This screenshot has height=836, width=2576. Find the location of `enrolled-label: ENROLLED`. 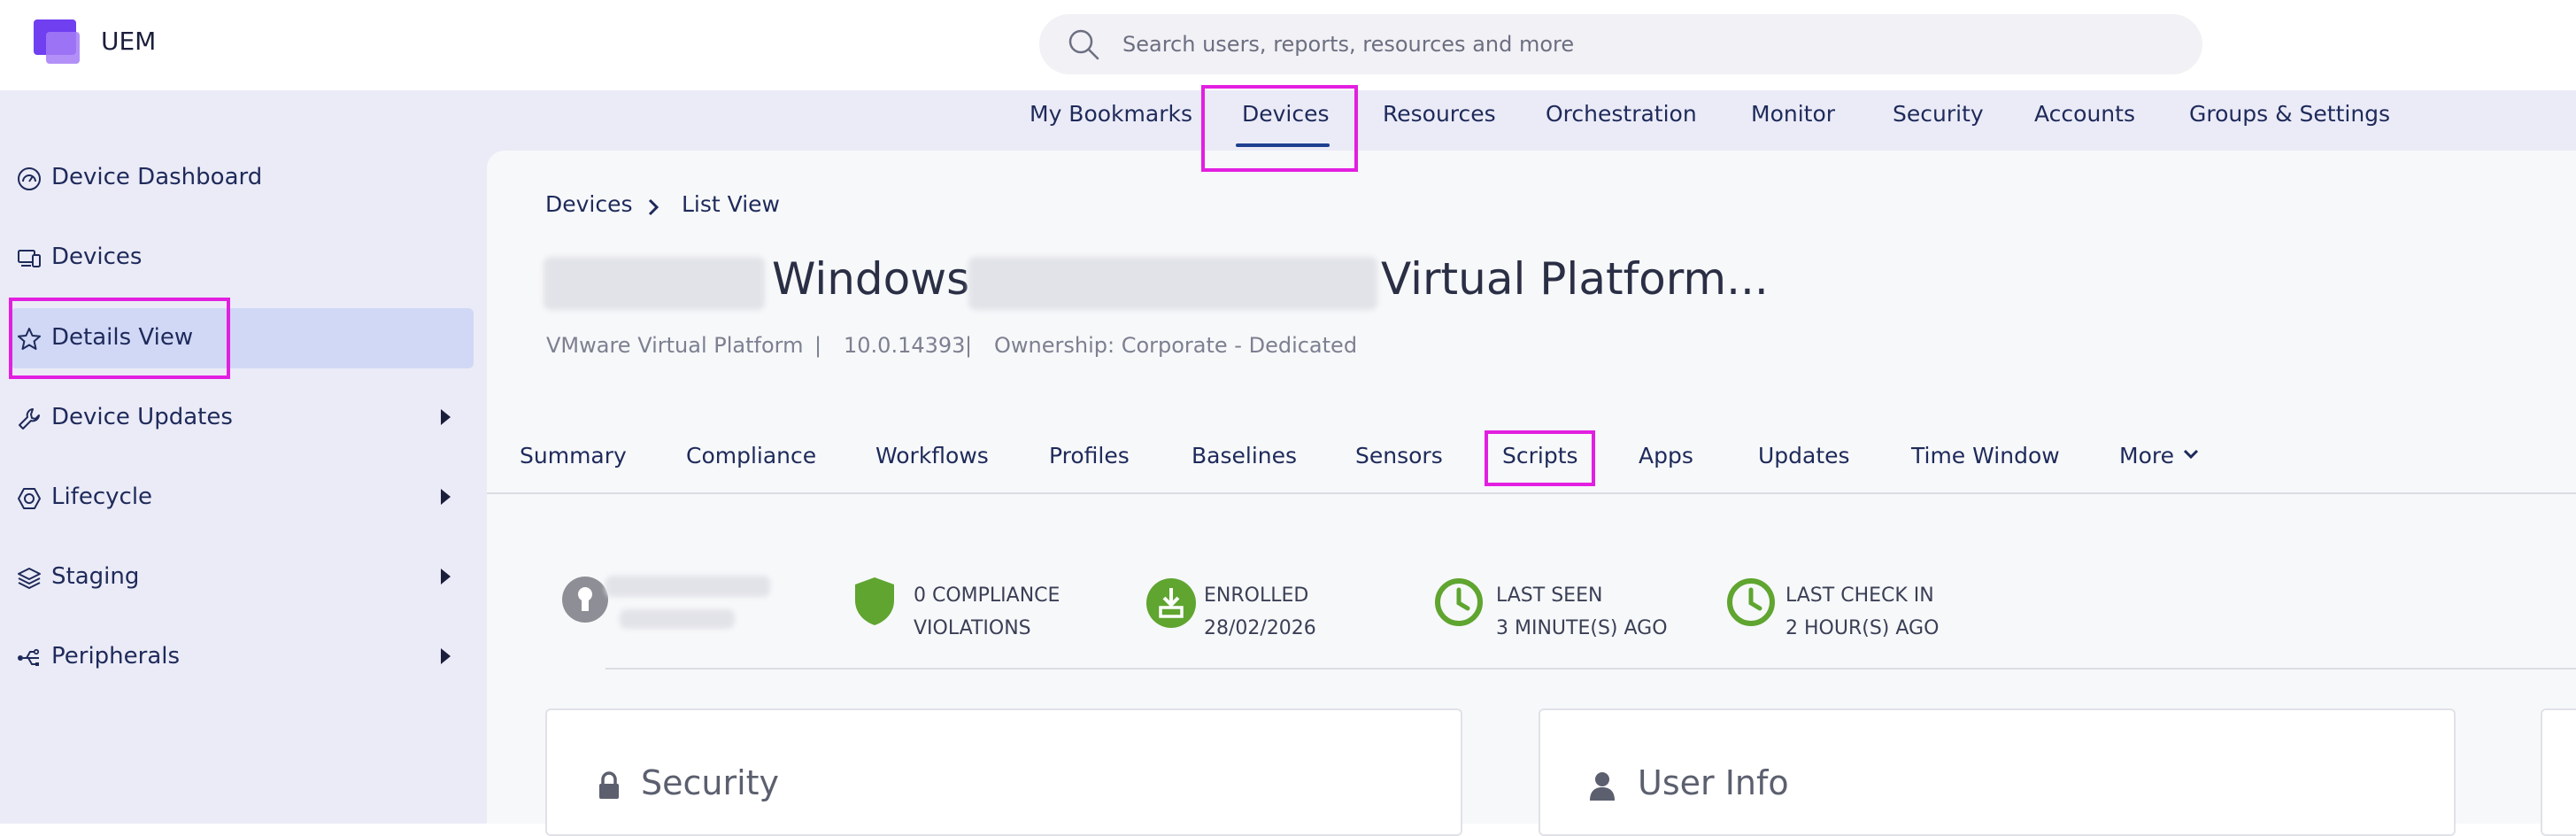

enrolled-label: ENROLLED is located at coordinates (1256, 595).